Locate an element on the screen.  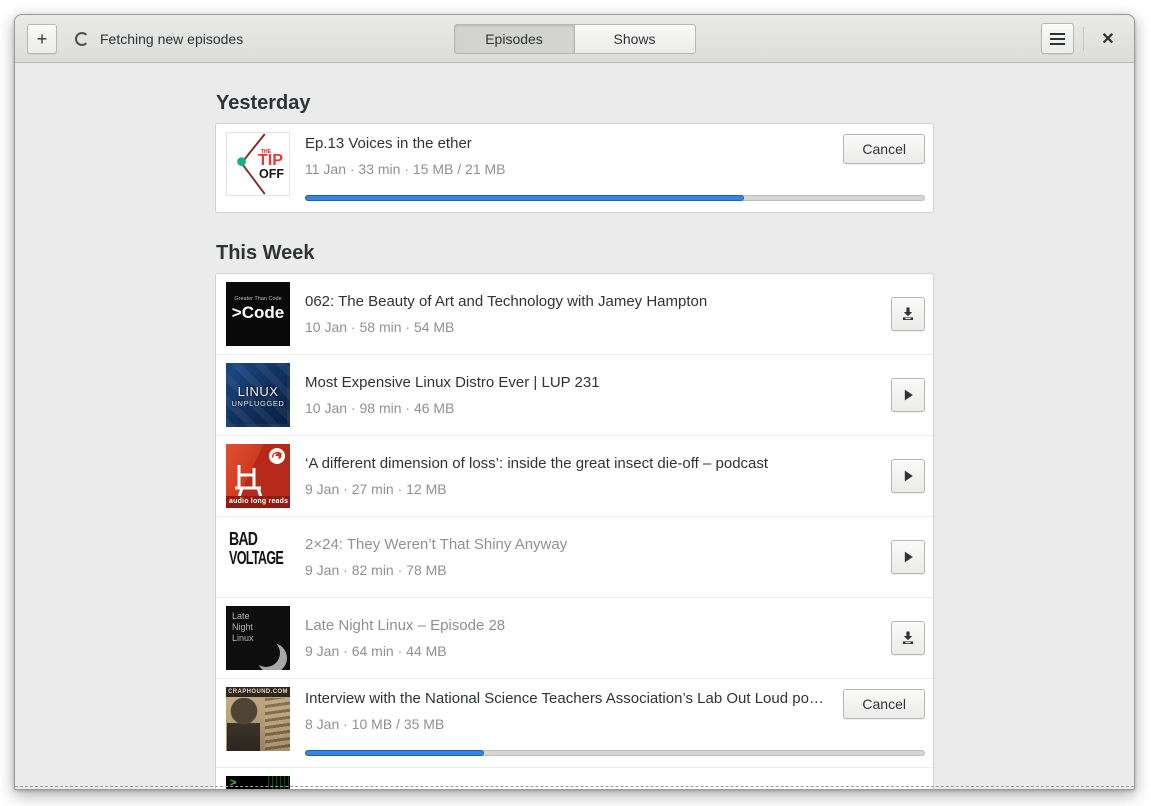
episode-artwork: Greater Than Code >Code is located at coordinates (258, 314).